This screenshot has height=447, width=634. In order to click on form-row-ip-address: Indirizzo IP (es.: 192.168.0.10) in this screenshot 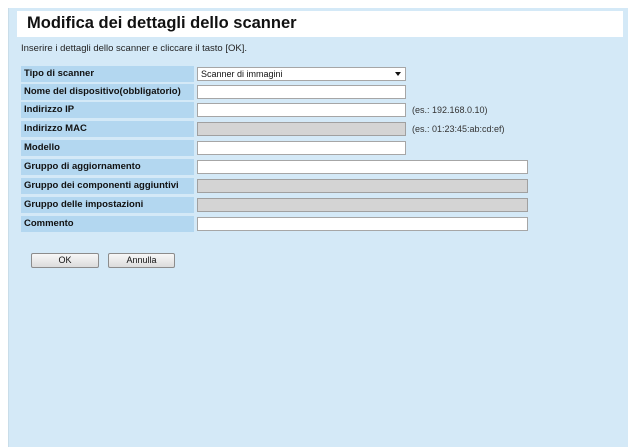, I will do `click(274, 110)`.